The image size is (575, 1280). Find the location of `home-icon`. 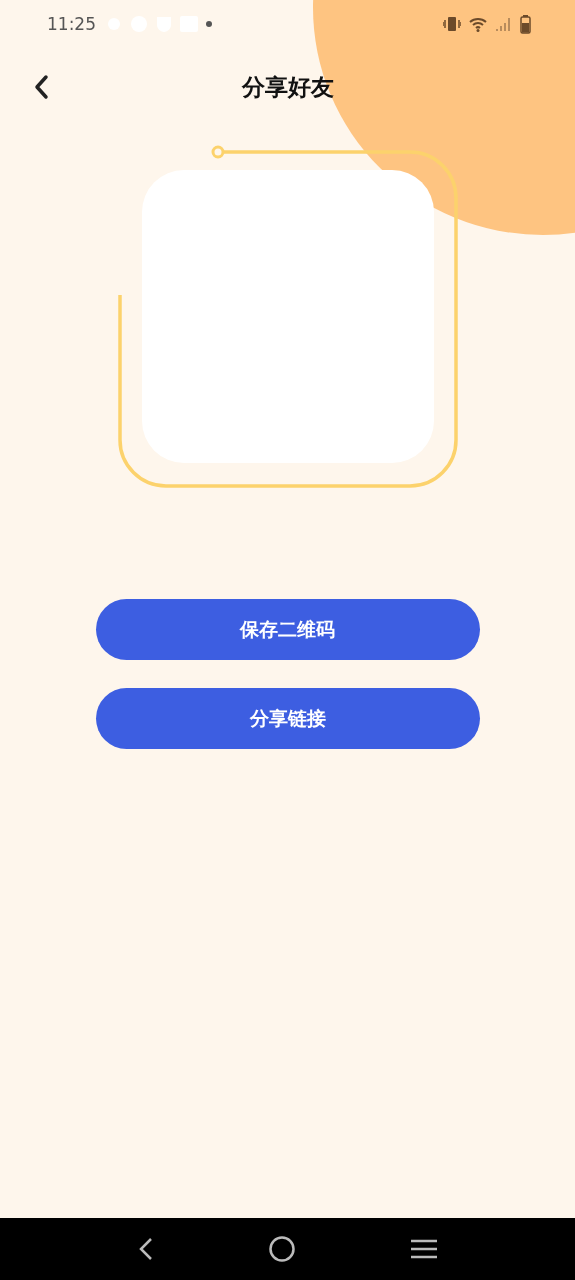

home-icon is located at coordinates (282, 1249).